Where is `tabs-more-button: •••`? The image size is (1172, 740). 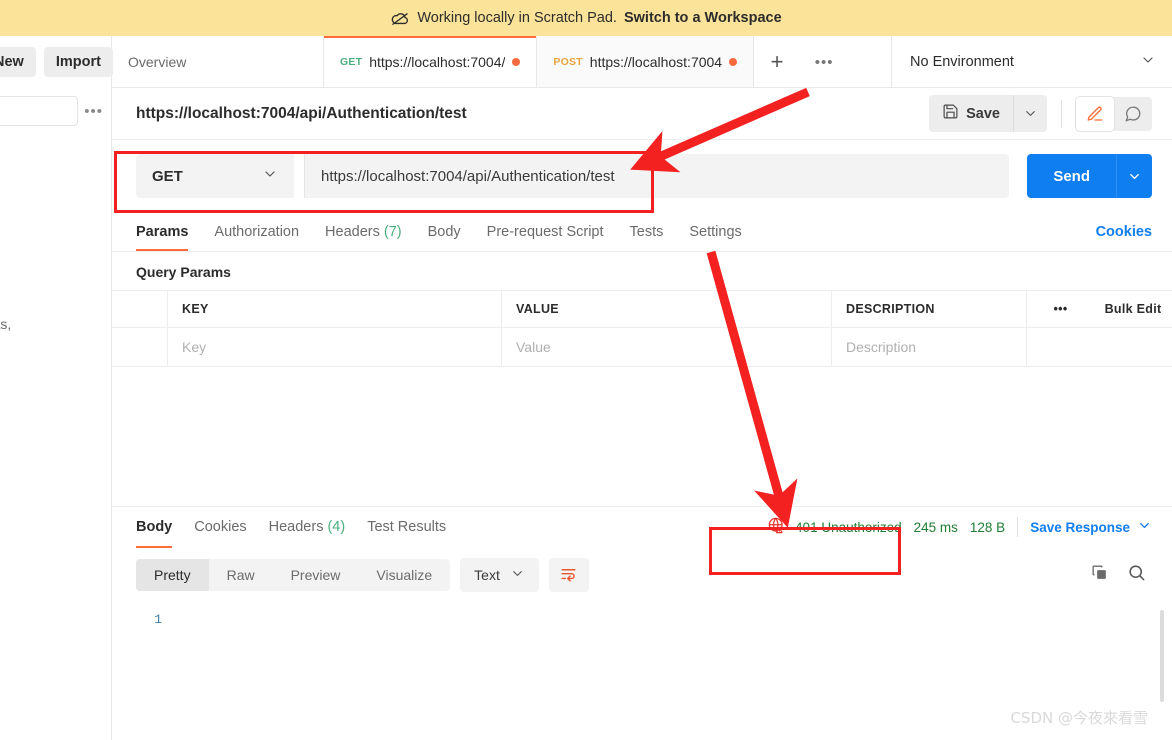 tabs-more-button: ••• is located at coordinates (824, 62).